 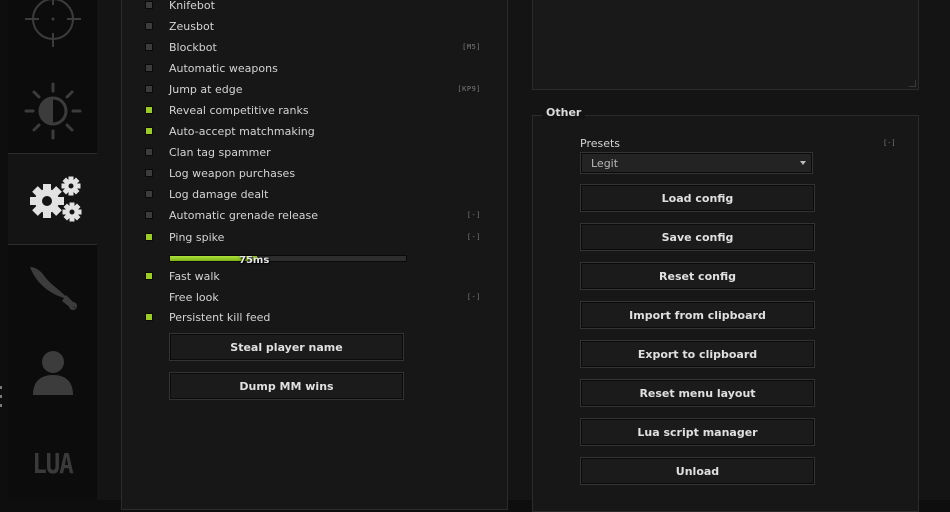 I want to click on checkbox-label: Automatic weapons, so click(x=223, y=68).